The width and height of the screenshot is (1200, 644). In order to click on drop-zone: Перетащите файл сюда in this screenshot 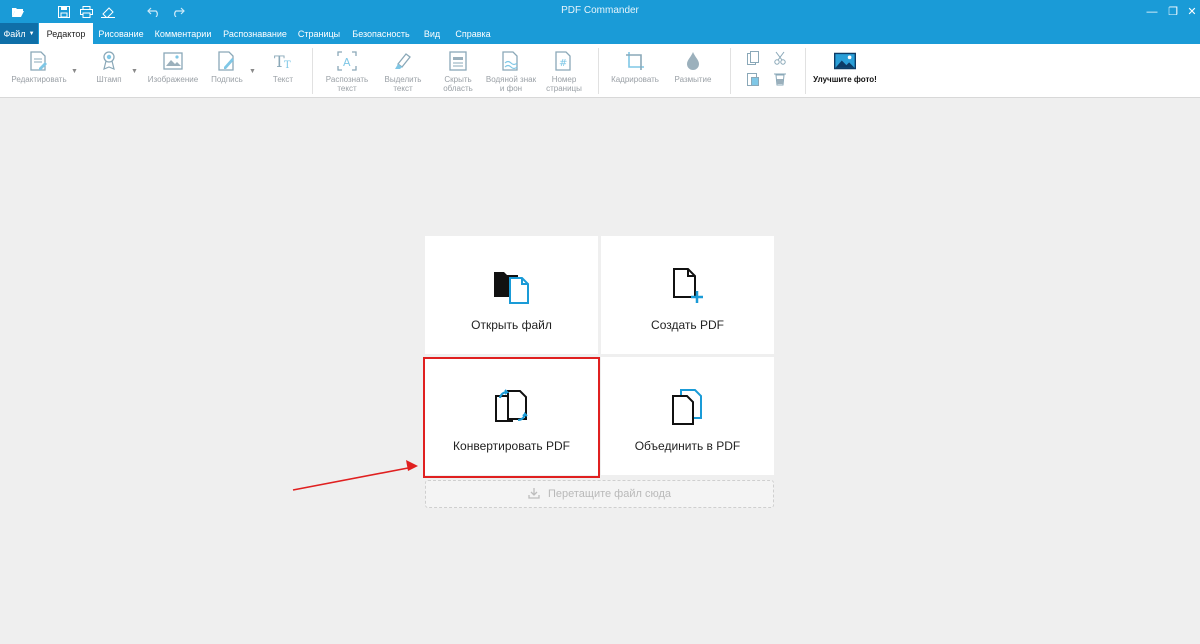, I will do `click(599, 494)`.